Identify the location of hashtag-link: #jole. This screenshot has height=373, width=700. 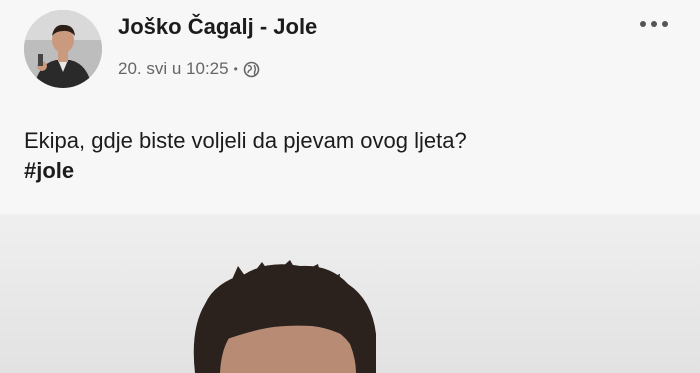
(349, 171).